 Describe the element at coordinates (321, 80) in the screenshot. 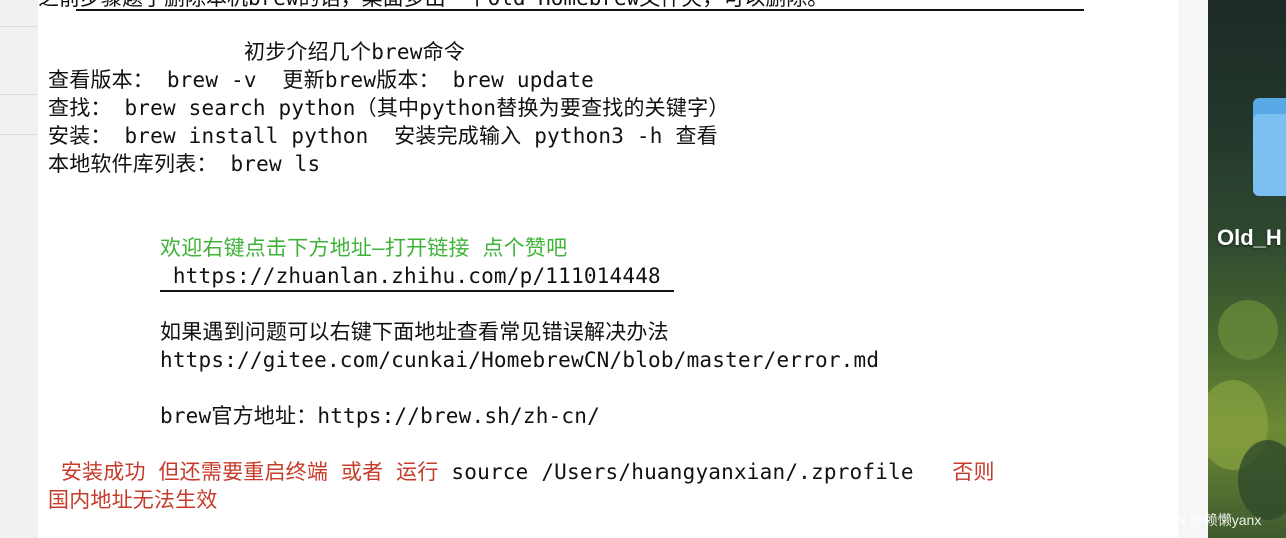

I see `terminal-line-version: 查看版本： brew -v 更新brew版本： brew update` at that location.